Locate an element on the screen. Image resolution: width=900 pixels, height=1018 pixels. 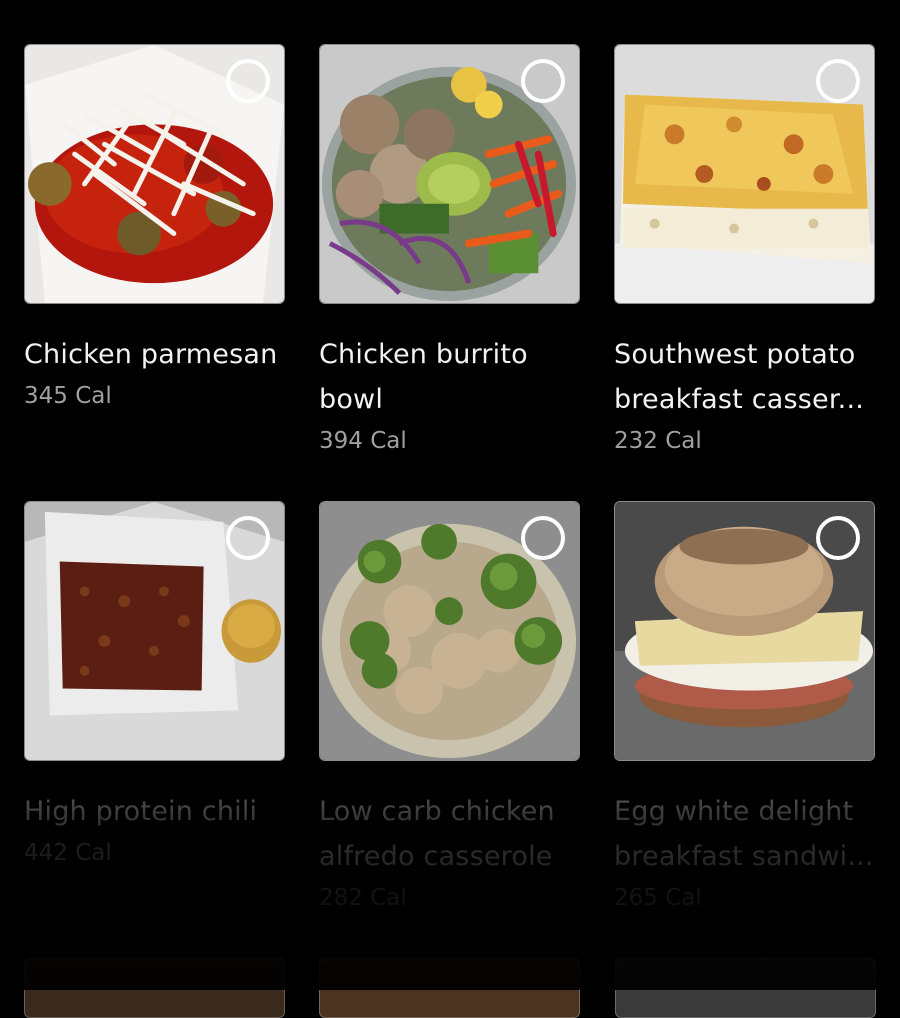
recipe-title: Low carb chicken alfredo casserole is located at coordinates (449, 834).